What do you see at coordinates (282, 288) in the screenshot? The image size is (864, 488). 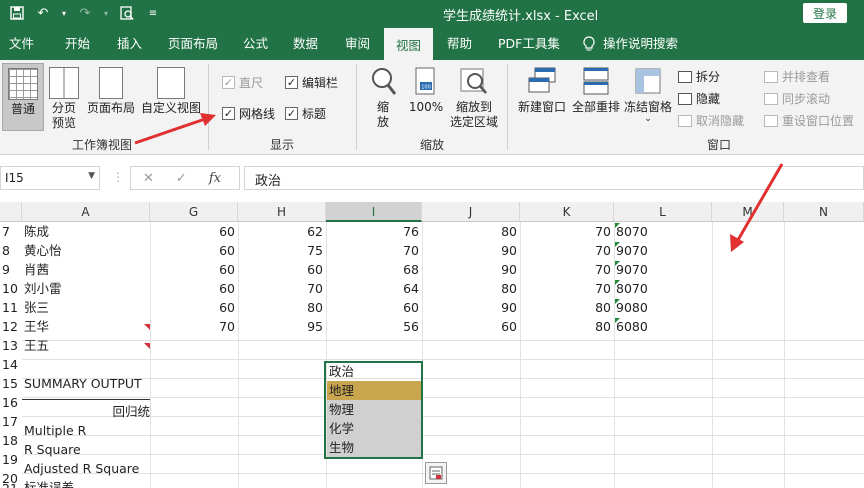 I see `cell-h10: 70` at bounding box center [282, 288].